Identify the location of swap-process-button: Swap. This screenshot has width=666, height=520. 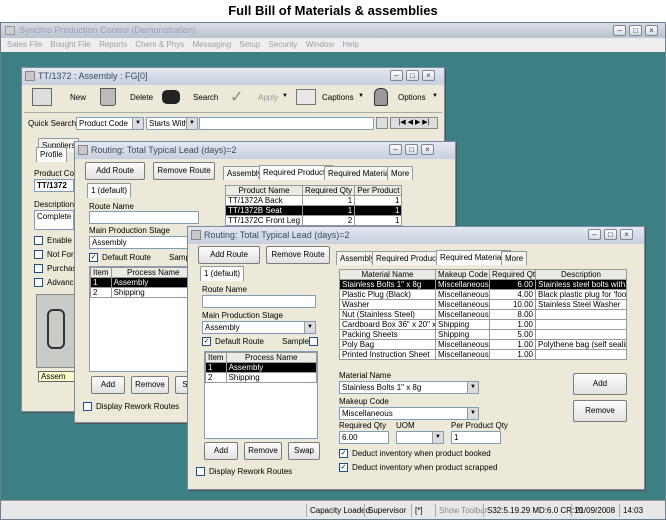
(304, 451).